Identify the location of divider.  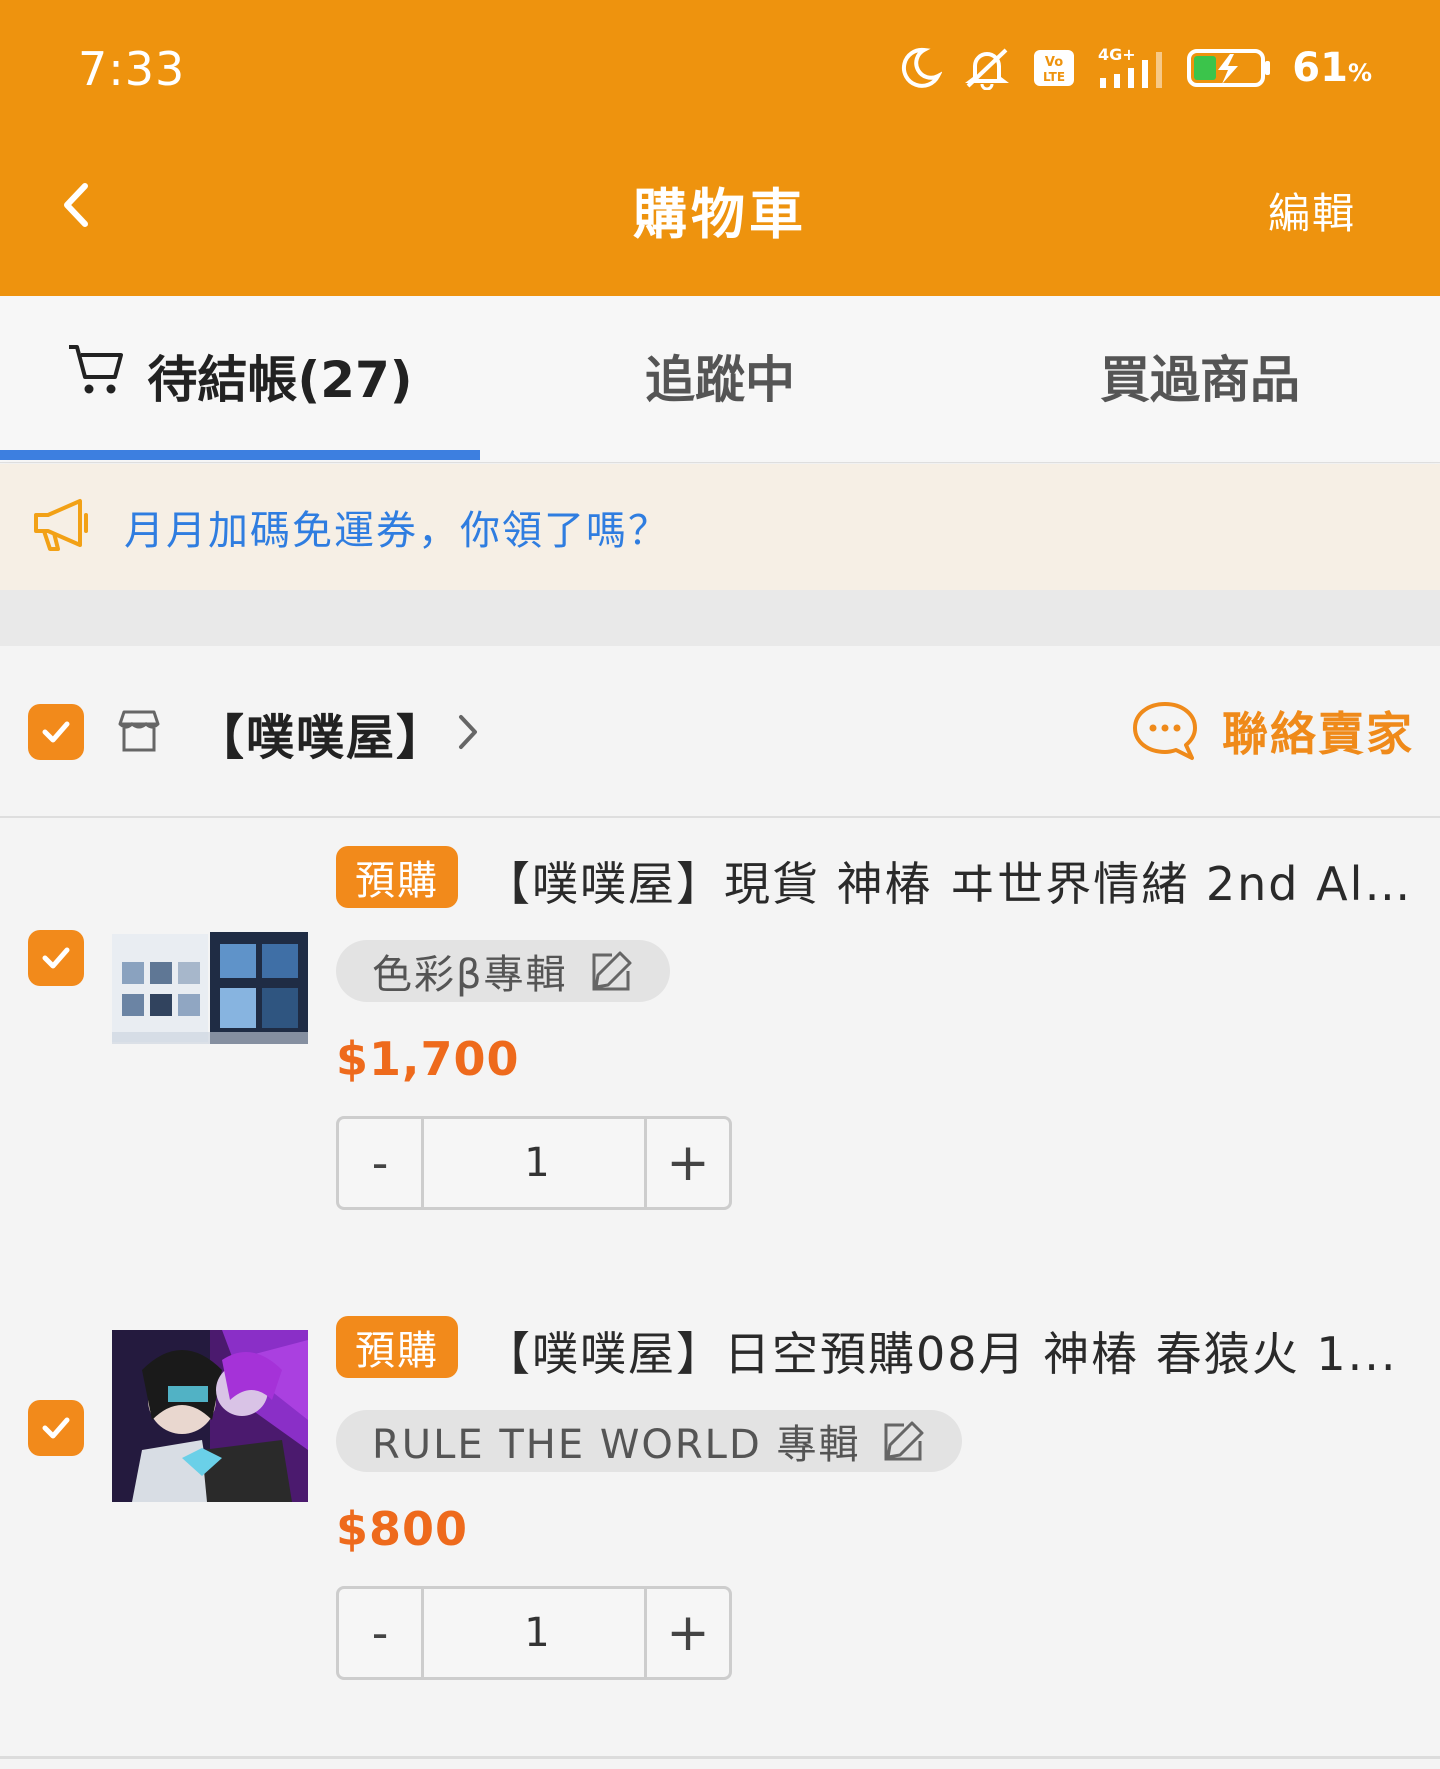
(720, 1757).